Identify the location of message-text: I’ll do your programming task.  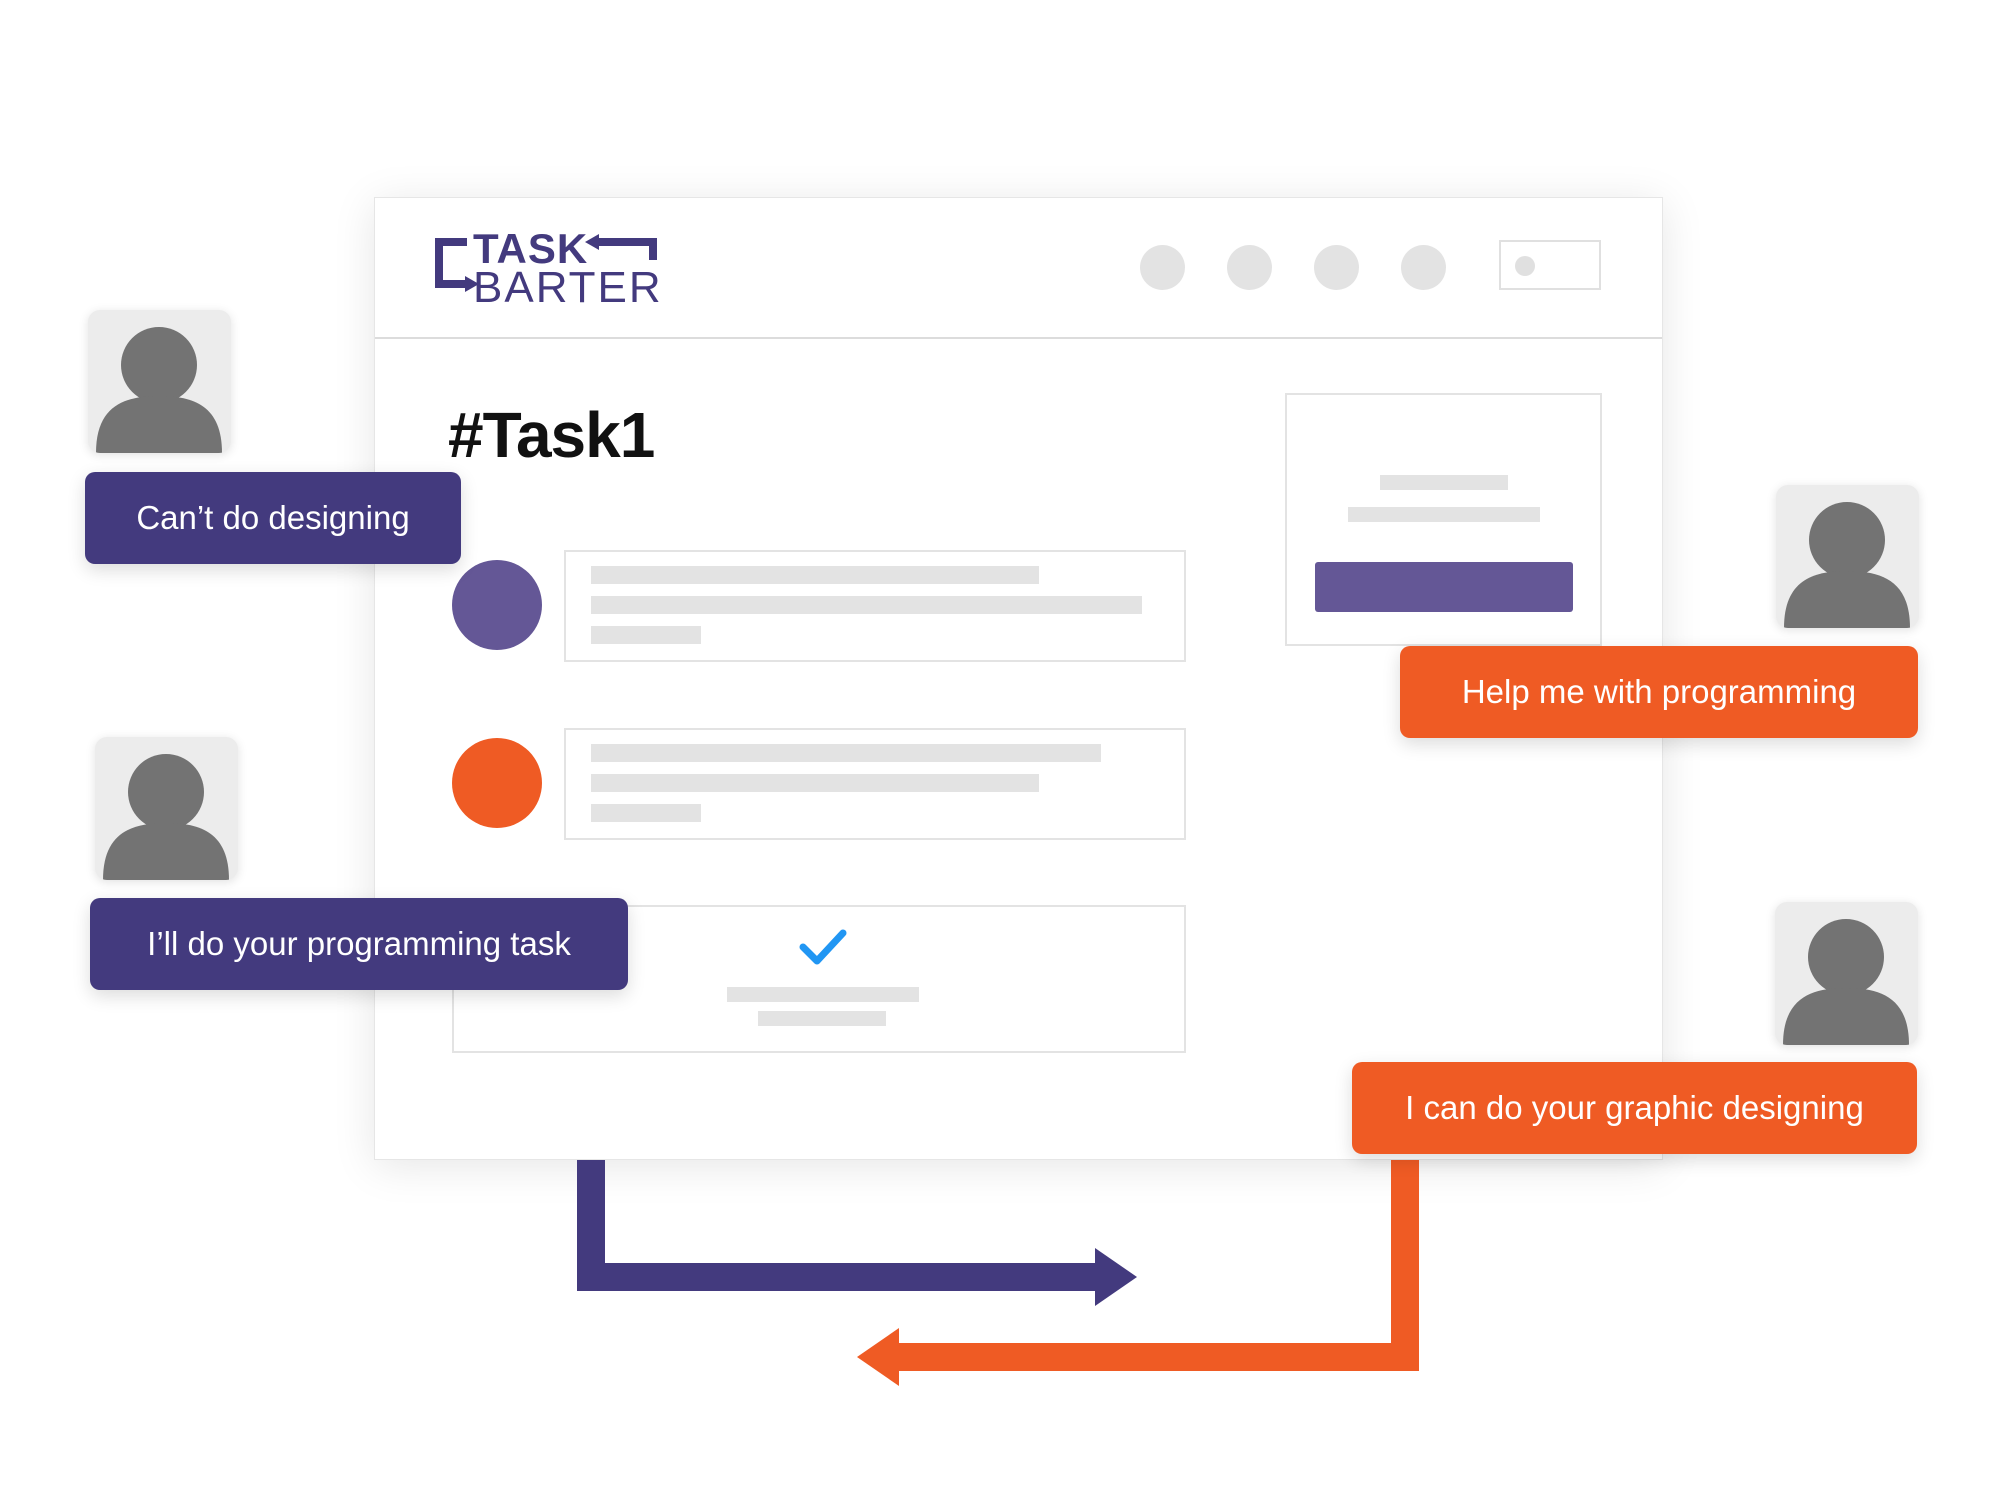
(359, 943).